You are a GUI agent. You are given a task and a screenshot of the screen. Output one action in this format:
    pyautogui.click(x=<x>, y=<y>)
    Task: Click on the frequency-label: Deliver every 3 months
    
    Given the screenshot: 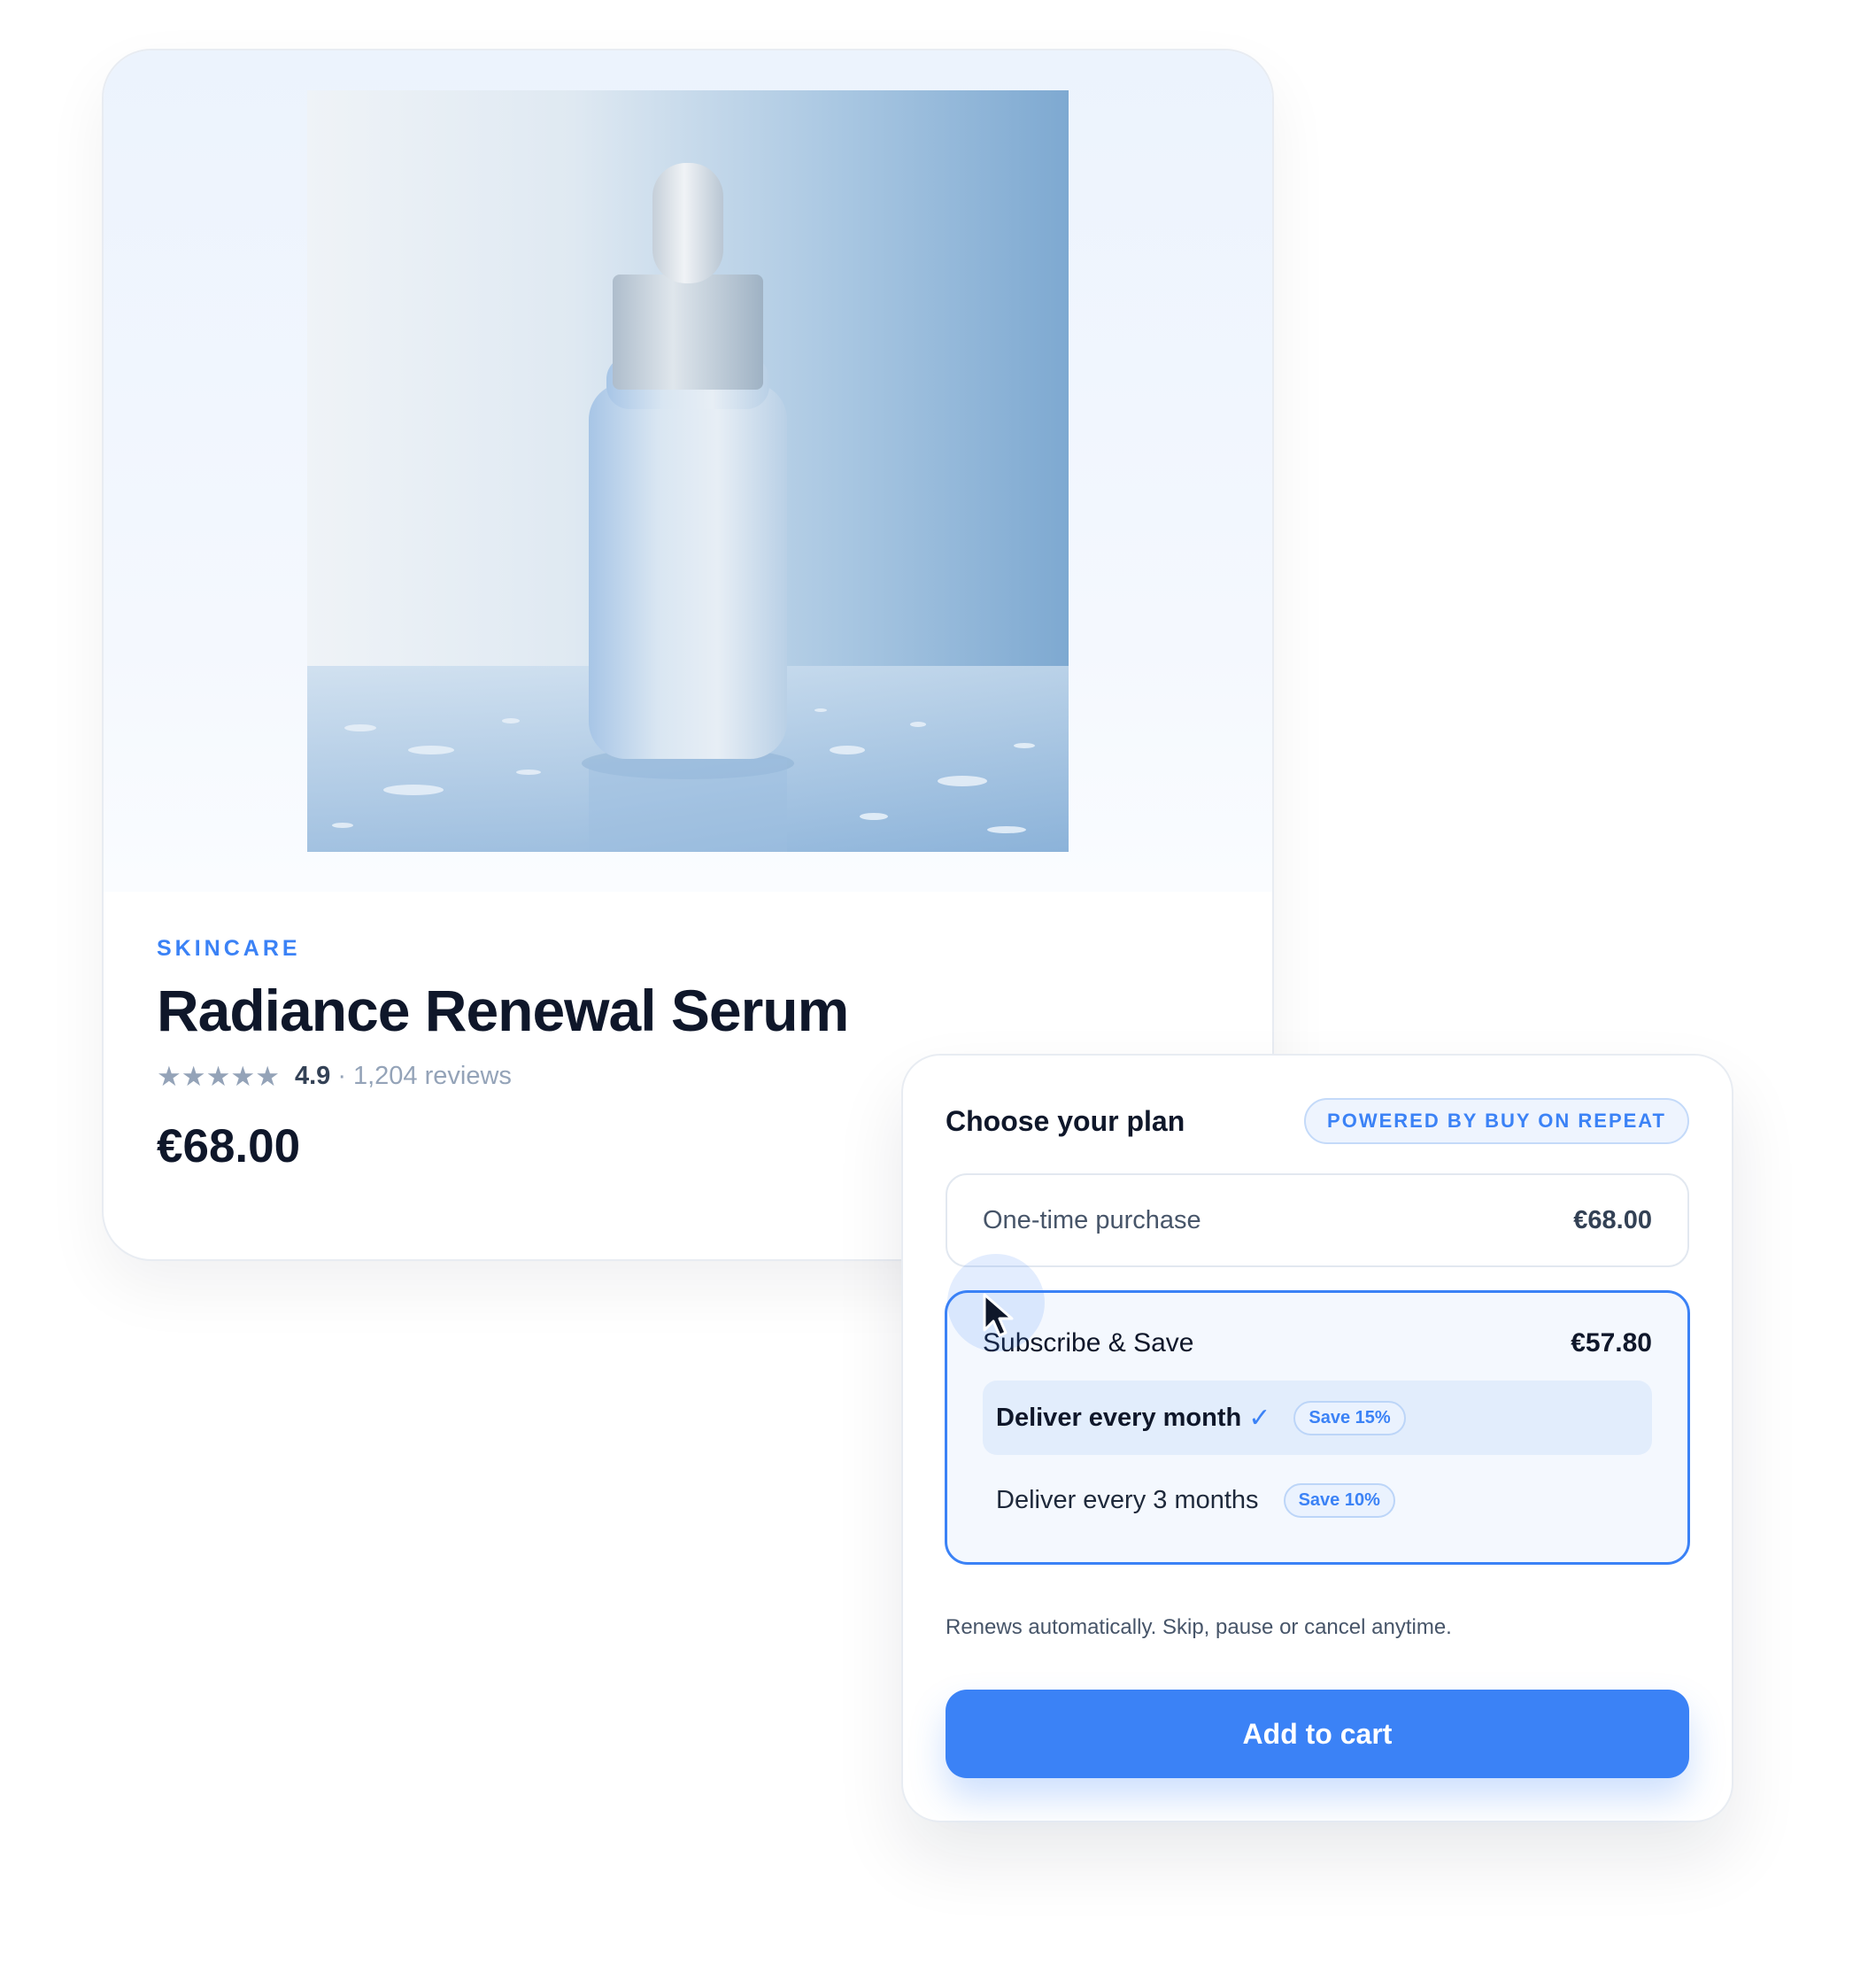 What is the action you would take?
    pyautogui.click(x=1127, y=1499)
    